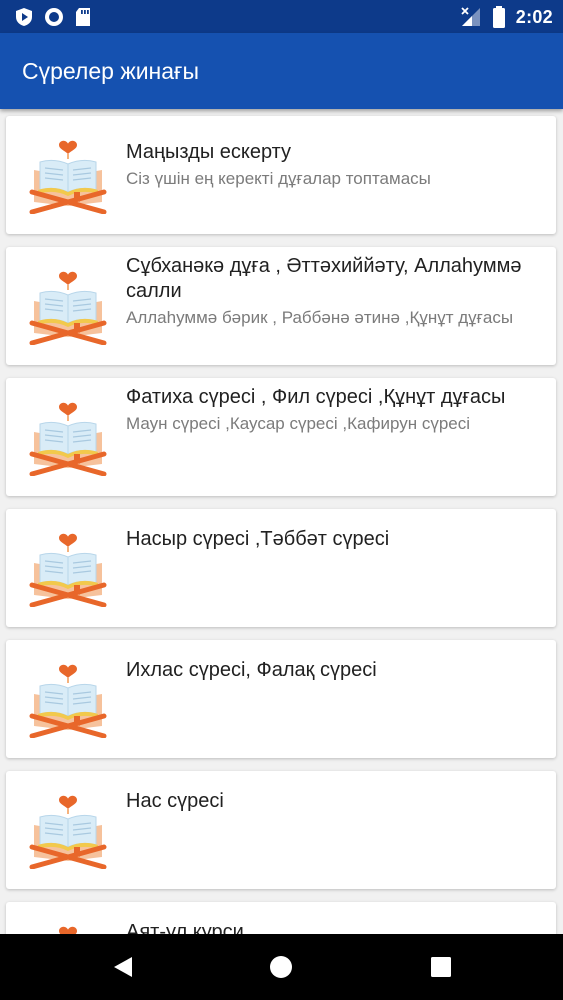 The width and height of the screenshot is (563, 1000). I want to click on sd-card-icon, so click(83, 17).